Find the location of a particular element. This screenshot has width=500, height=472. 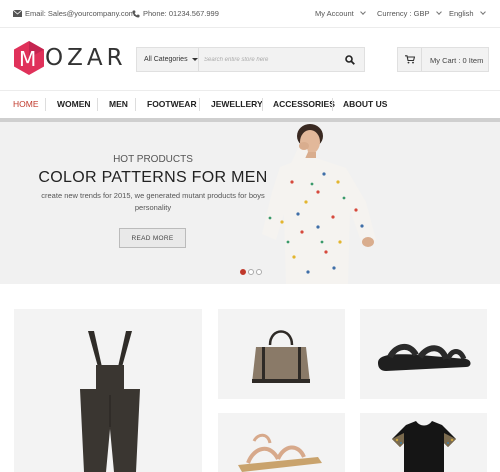

product-tile-sandal is located at coordinates (423, 354).